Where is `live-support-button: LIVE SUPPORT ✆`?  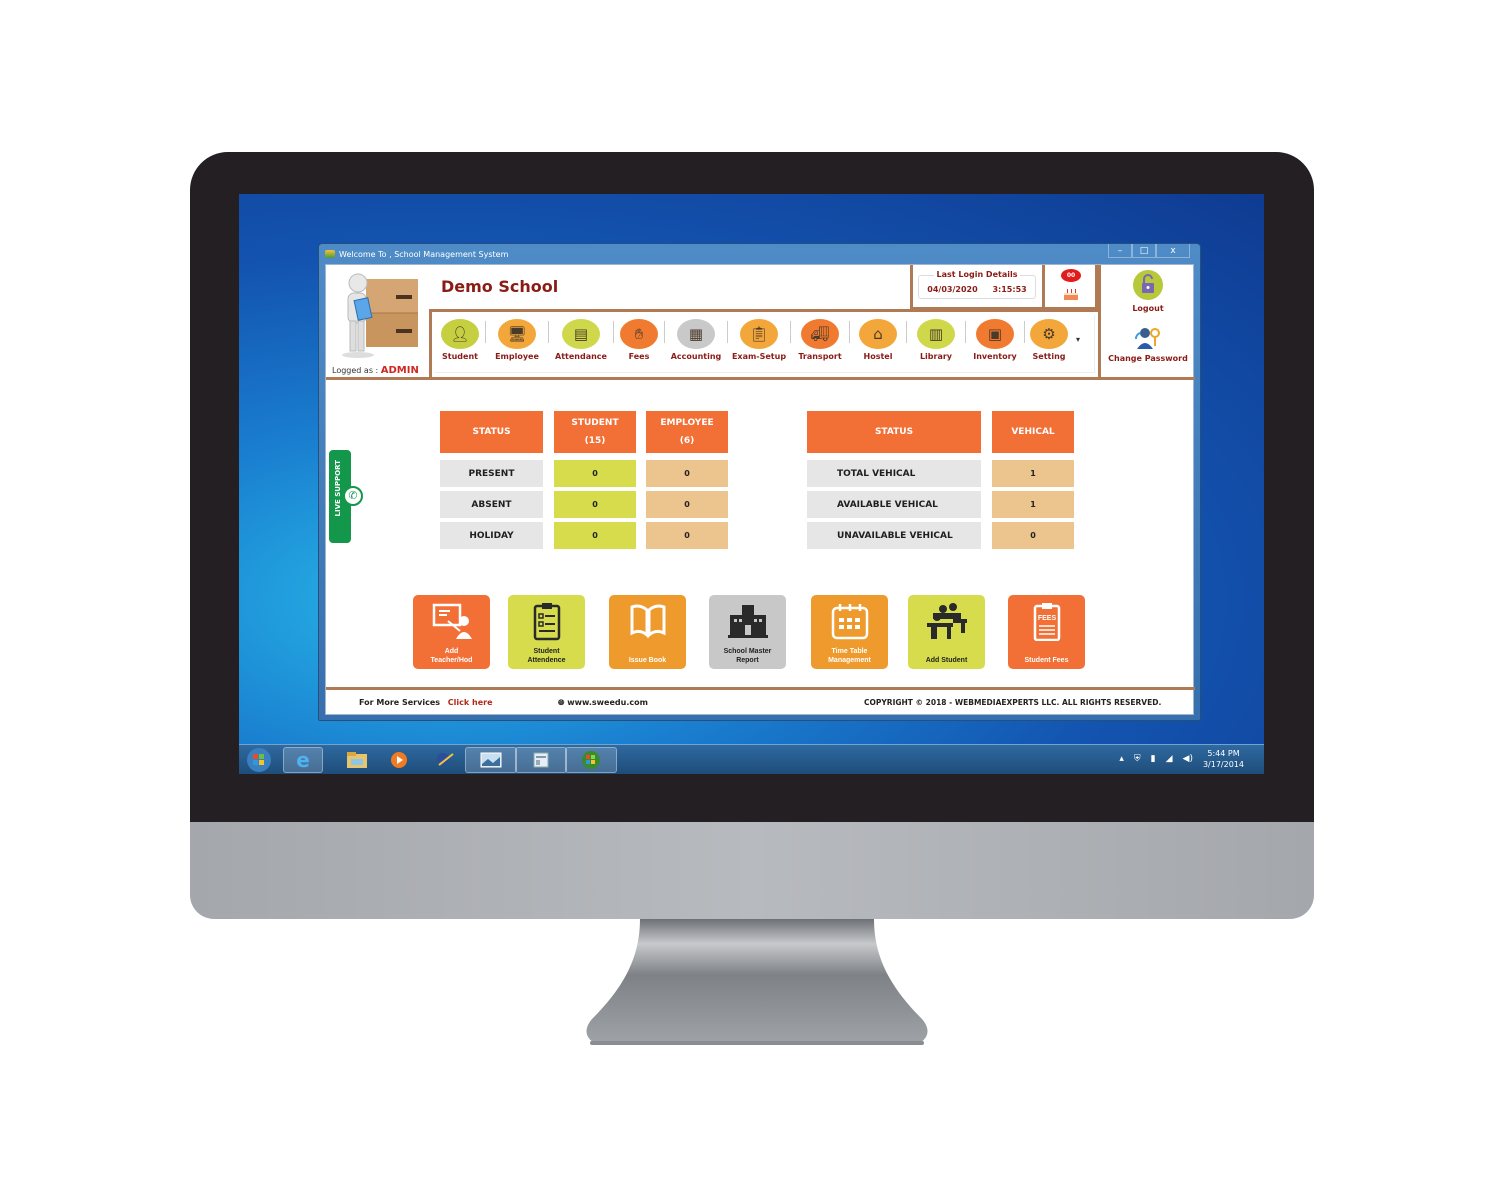
live-support-button: LIVE SUPPORT ✆ is located at coordinates (346, 496).